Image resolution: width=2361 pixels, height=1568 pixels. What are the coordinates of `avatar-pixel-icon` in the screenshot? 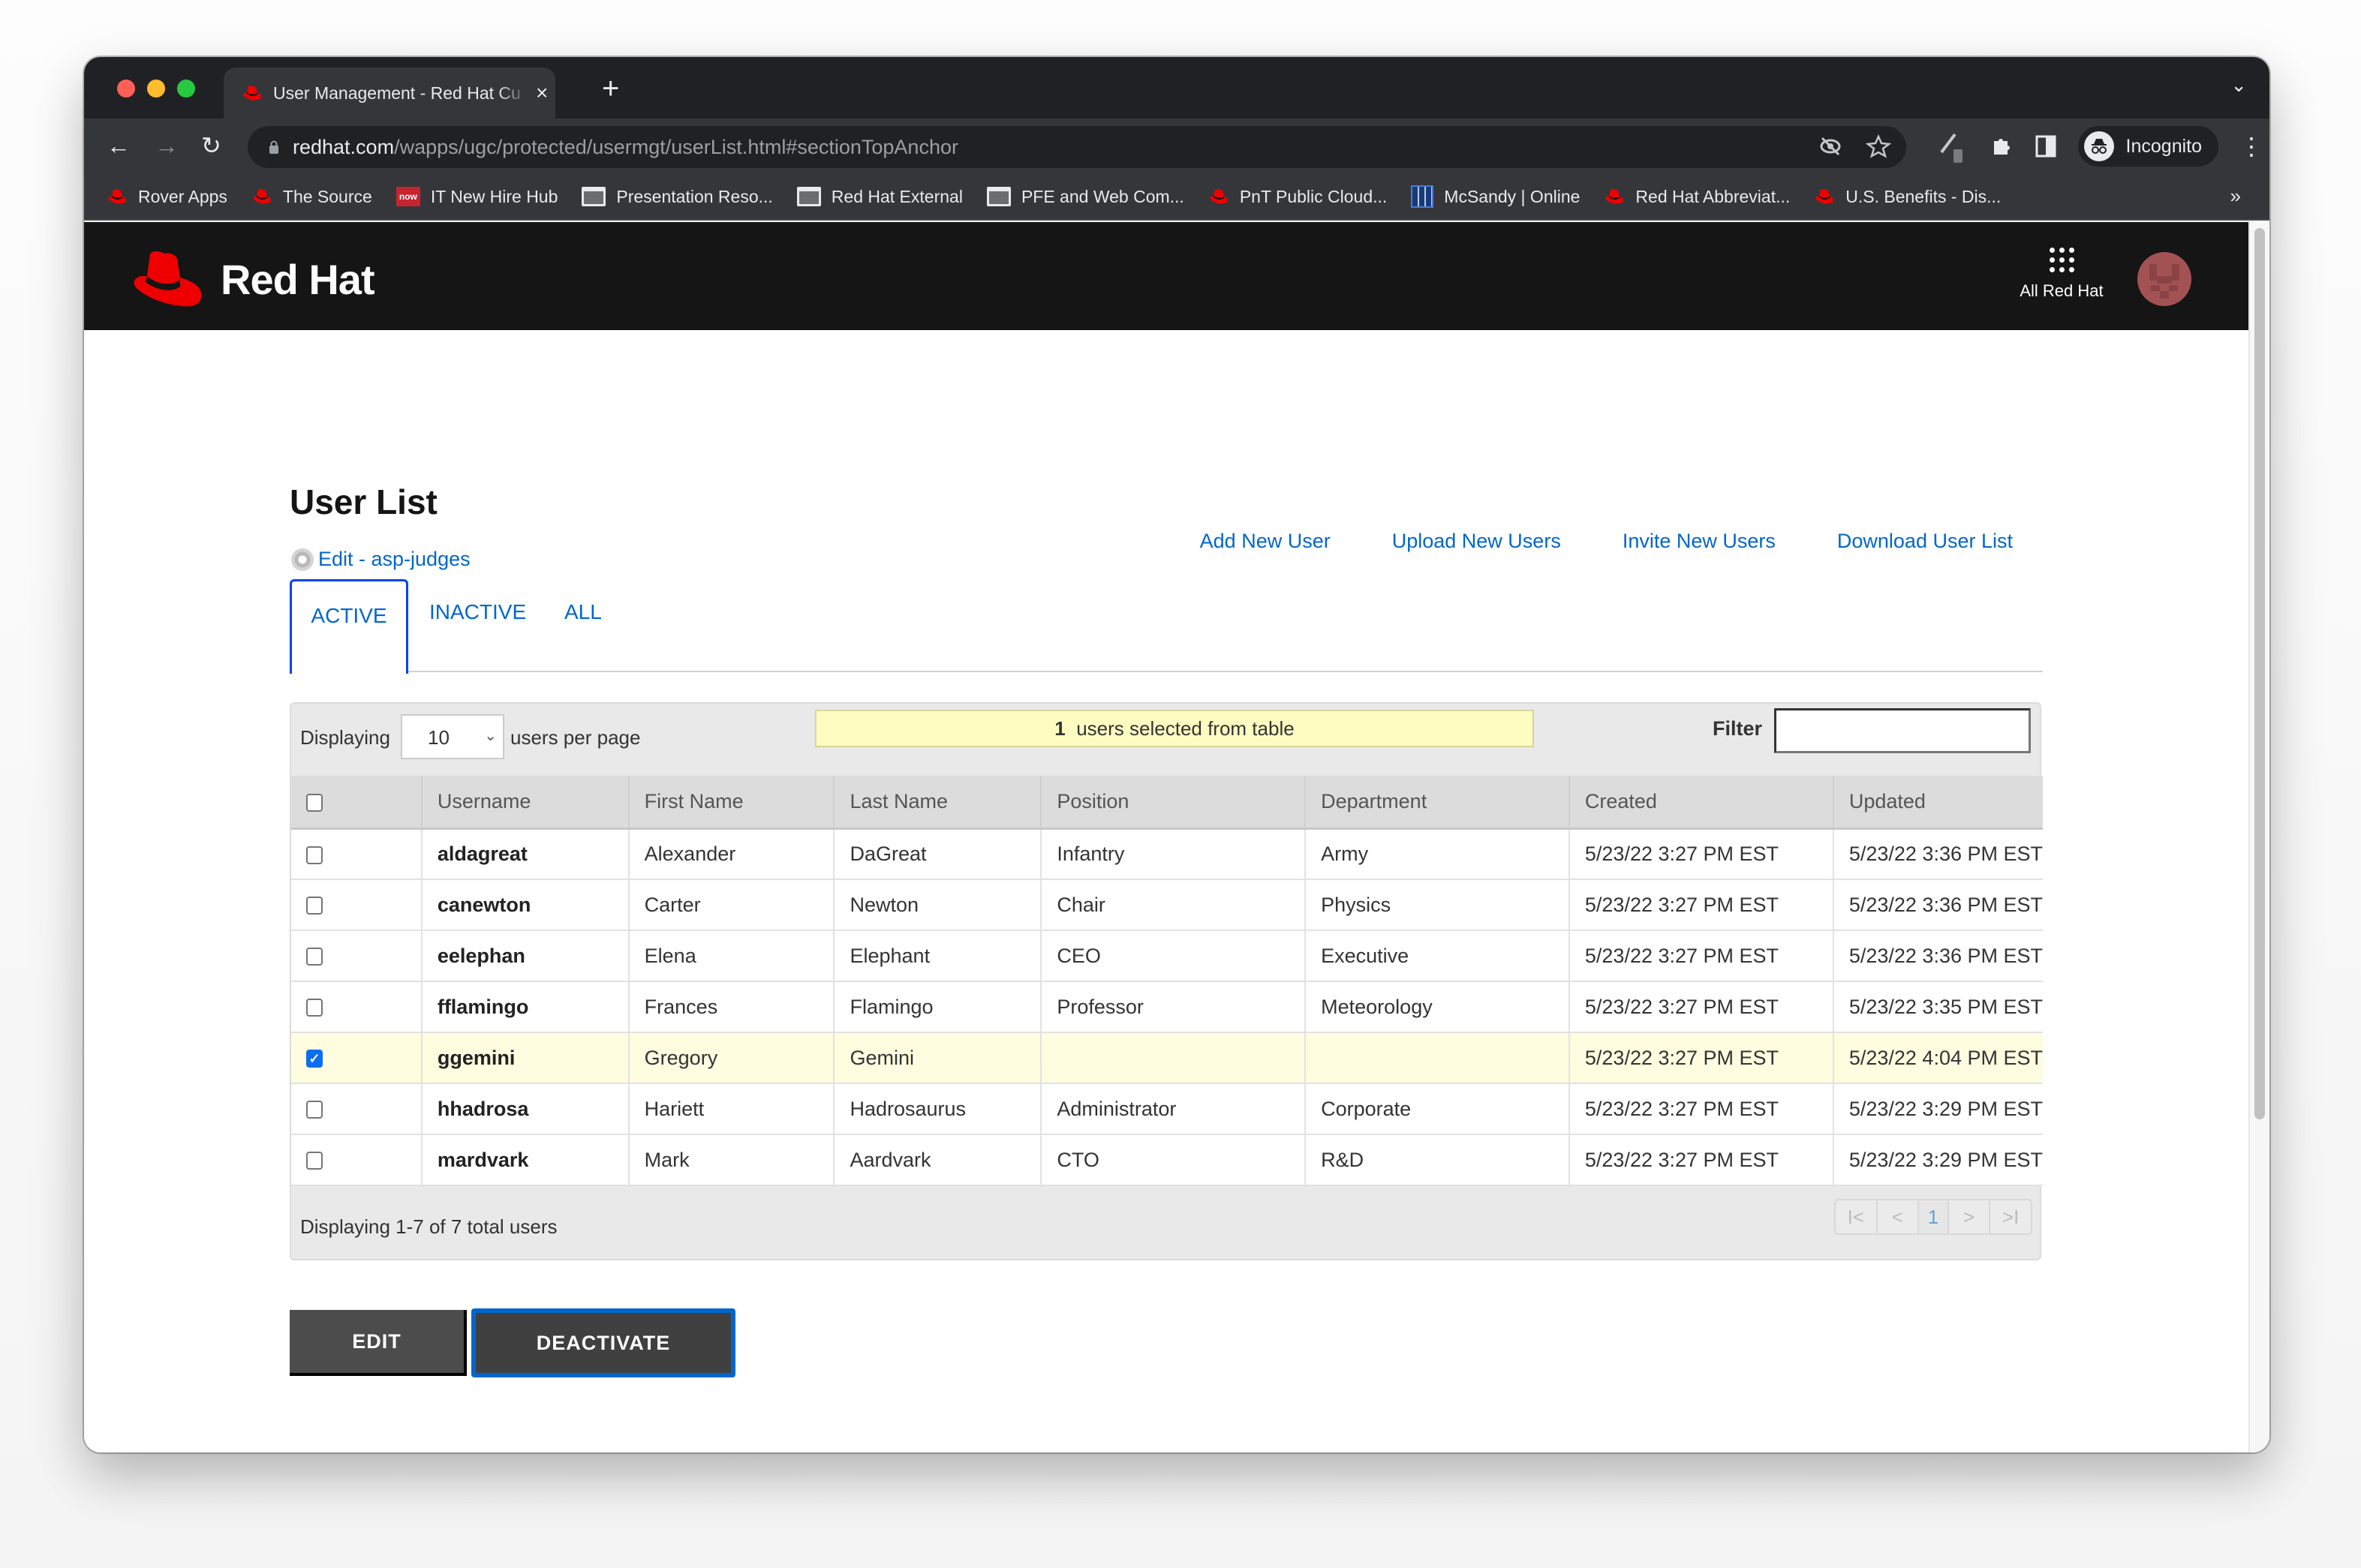 It's located at (2164, 281).